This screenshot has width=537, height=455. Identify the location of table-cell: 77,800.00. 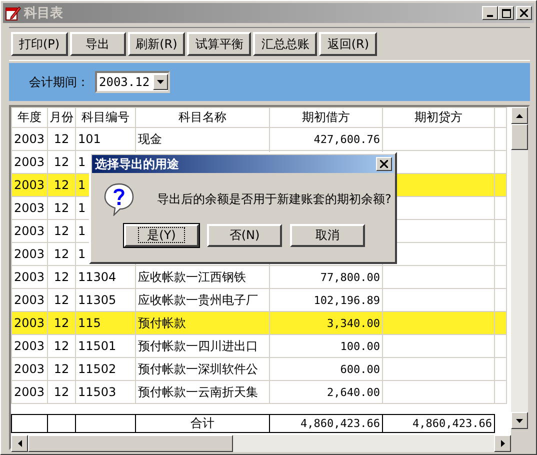
(350, 277).